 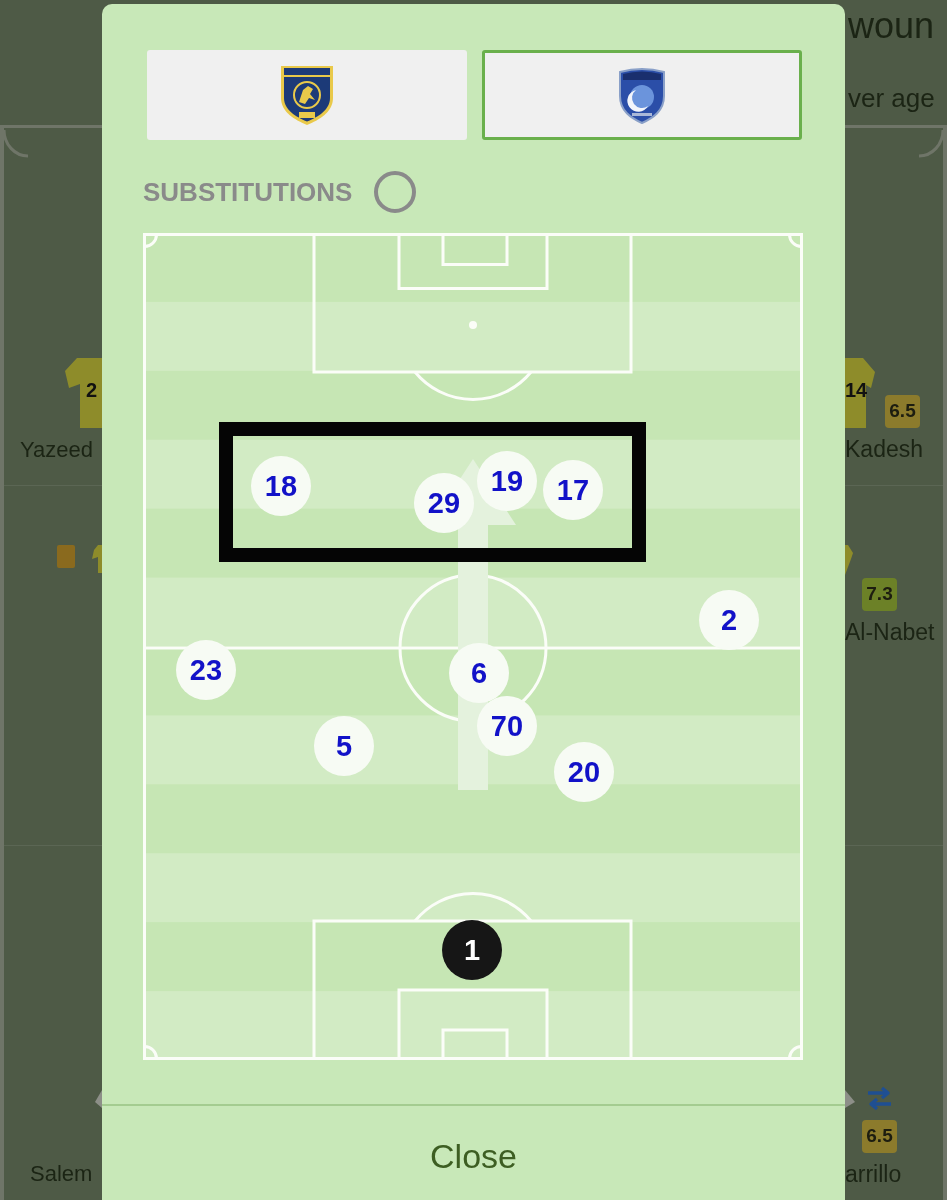 I want to click on rating-badge: 7.3, so click(x=879, y=594).